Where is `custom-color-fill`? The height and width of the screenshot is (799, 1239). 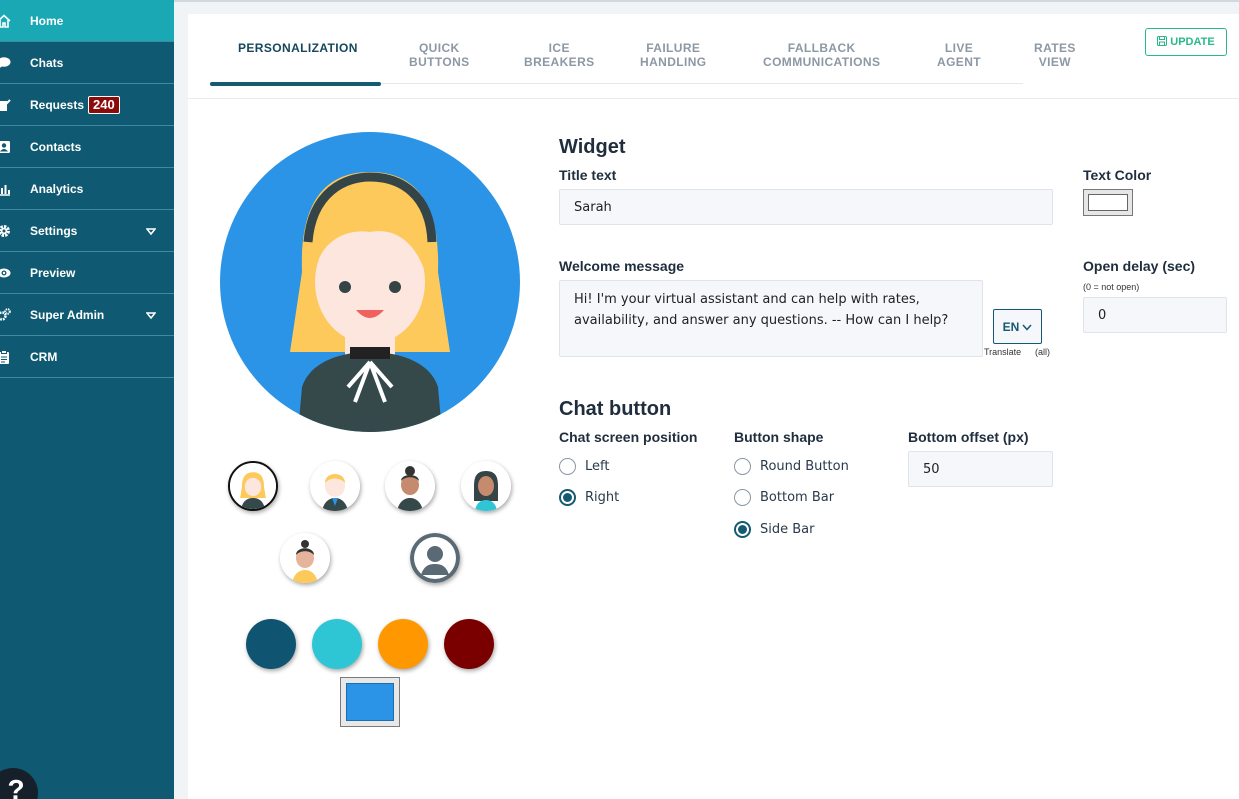
custom-color-fill is located at coordinates (370, 702).